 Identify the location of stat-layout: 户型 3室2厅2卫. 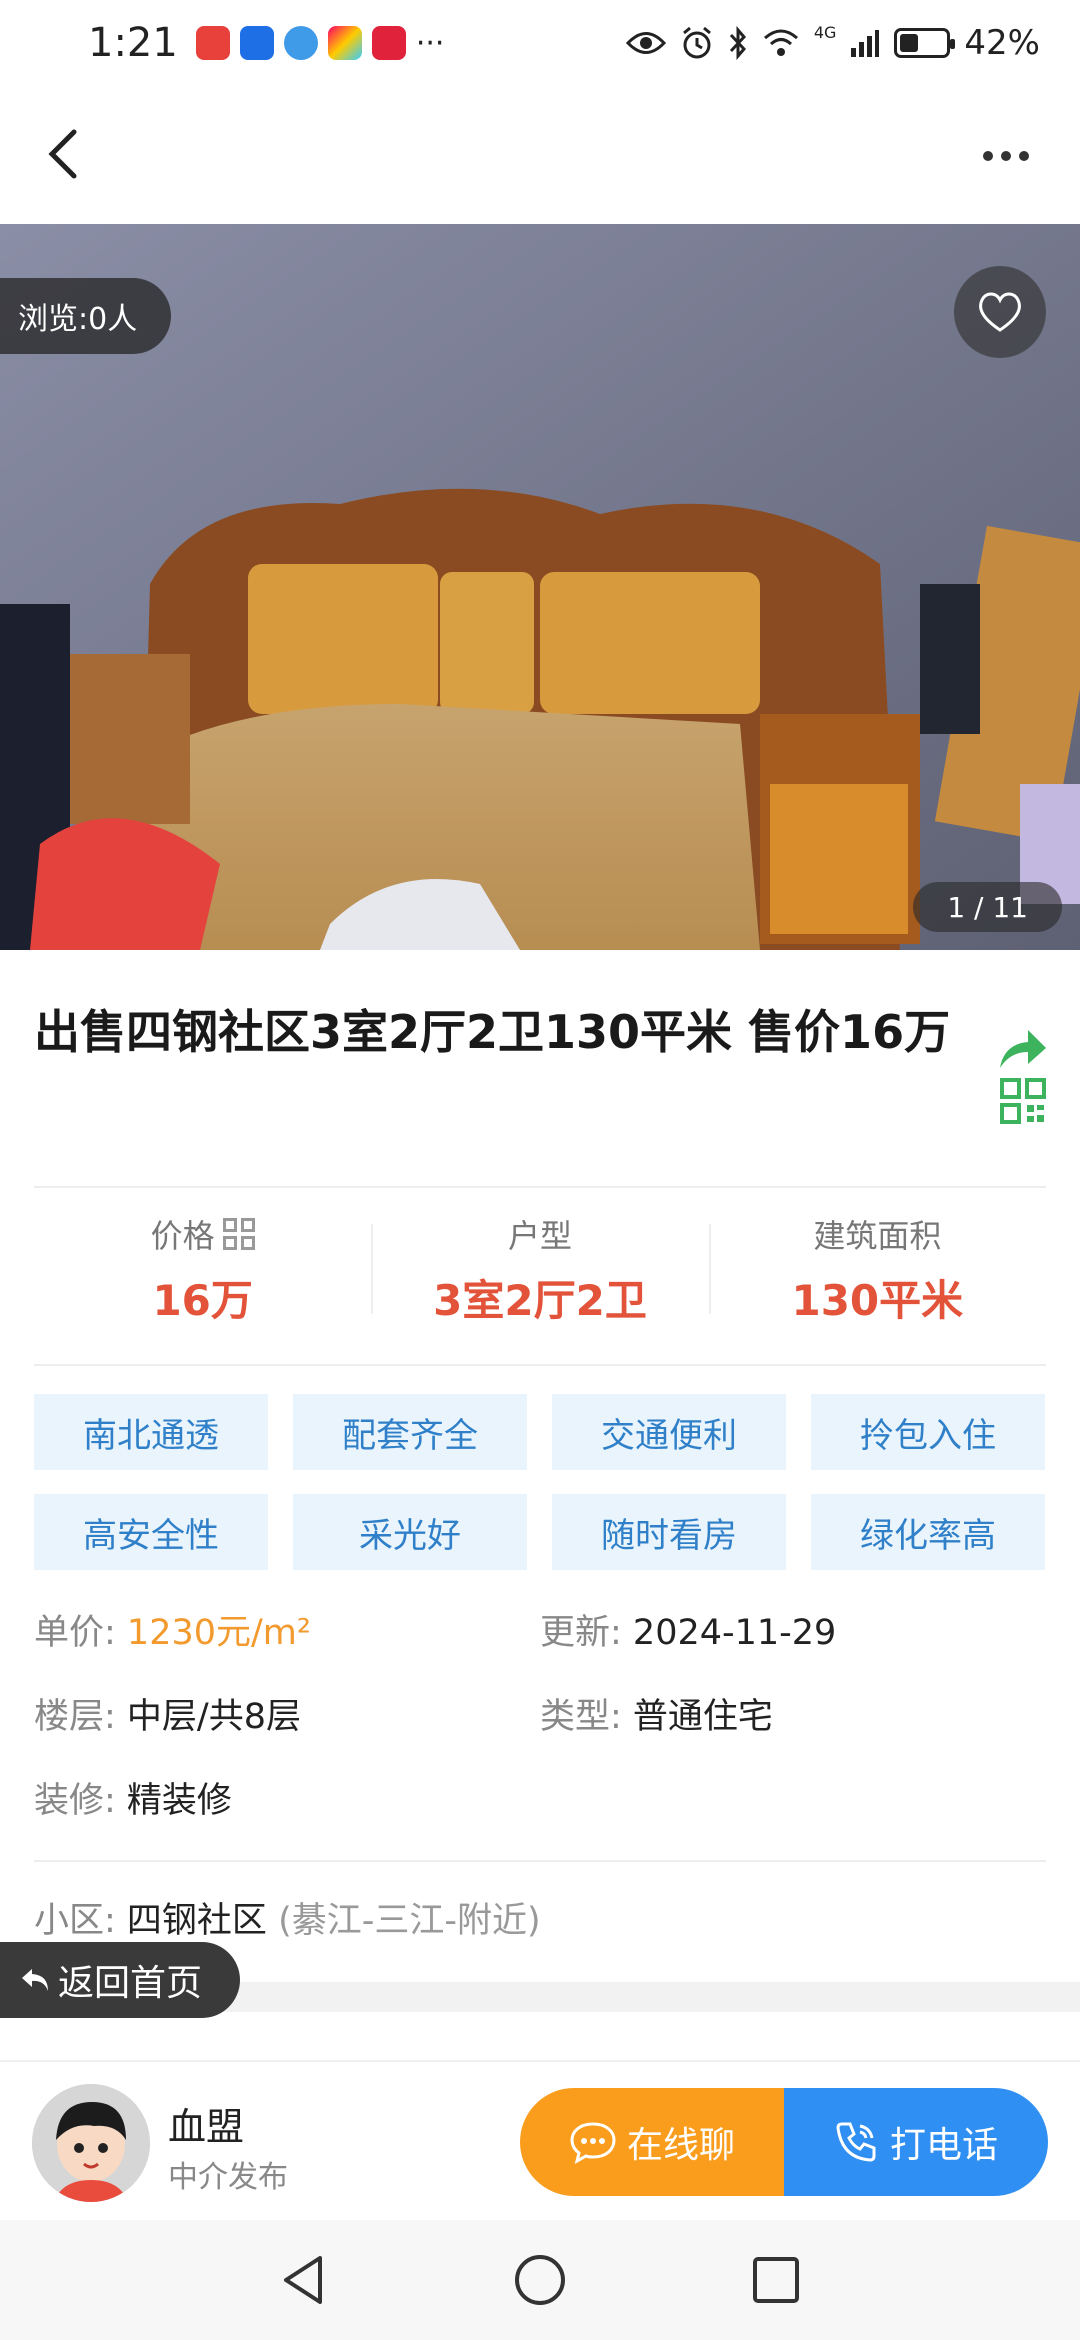
(539, 1269).